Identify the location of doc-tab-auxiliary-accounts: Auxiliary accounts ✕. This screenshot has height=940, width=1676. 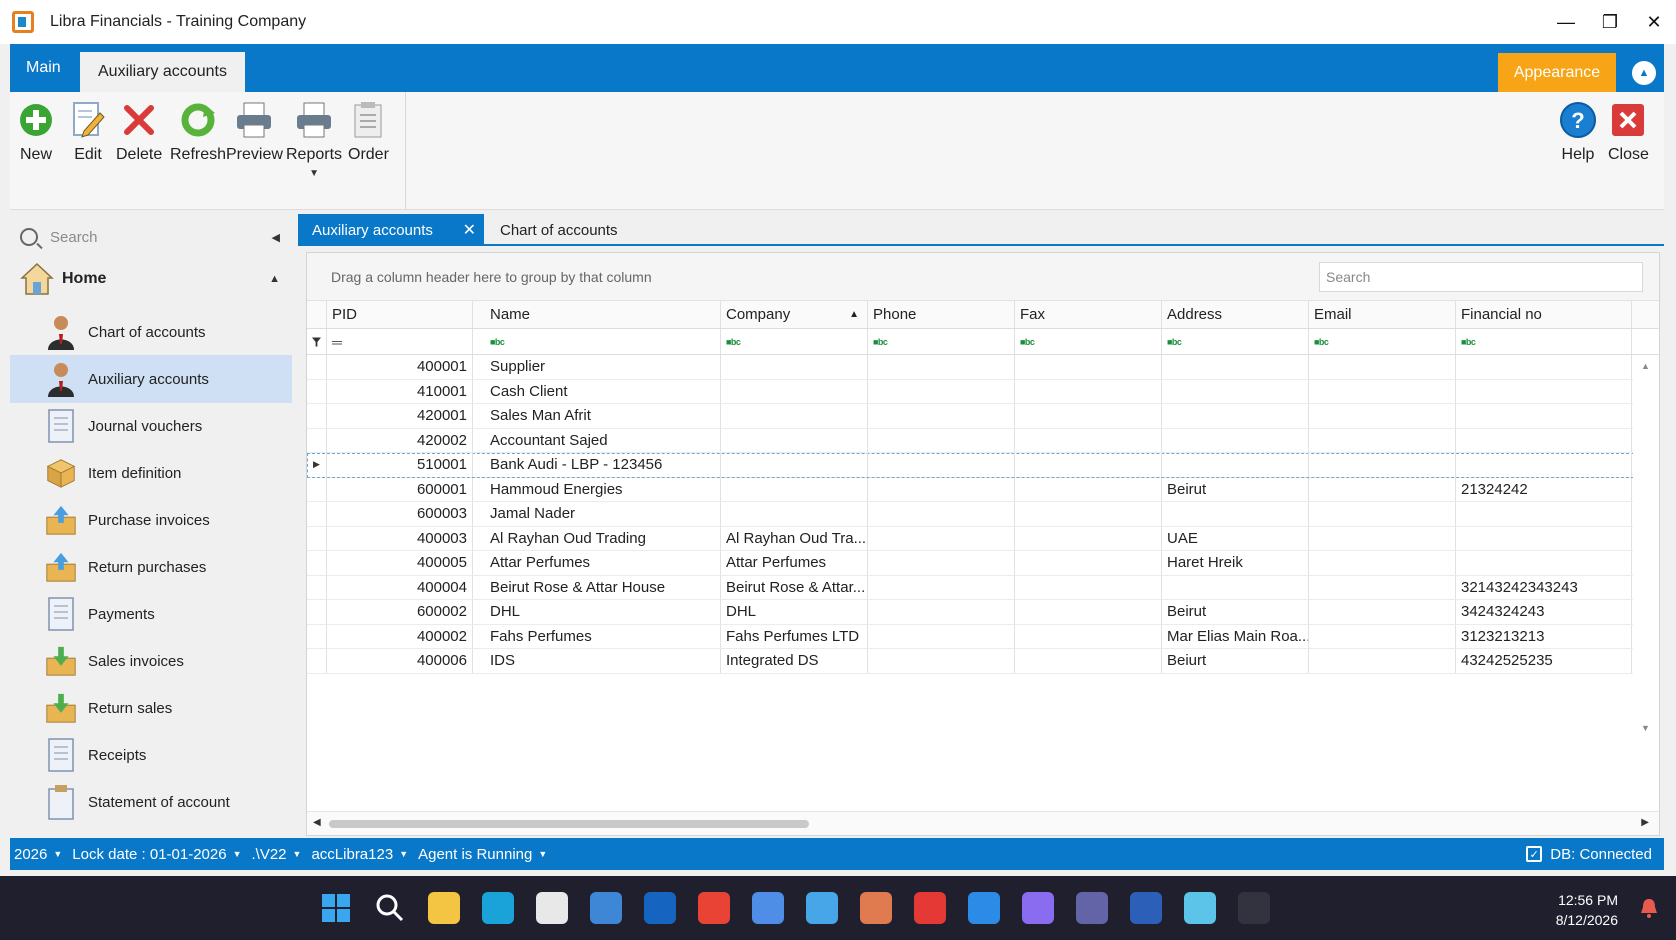
(391, 230).